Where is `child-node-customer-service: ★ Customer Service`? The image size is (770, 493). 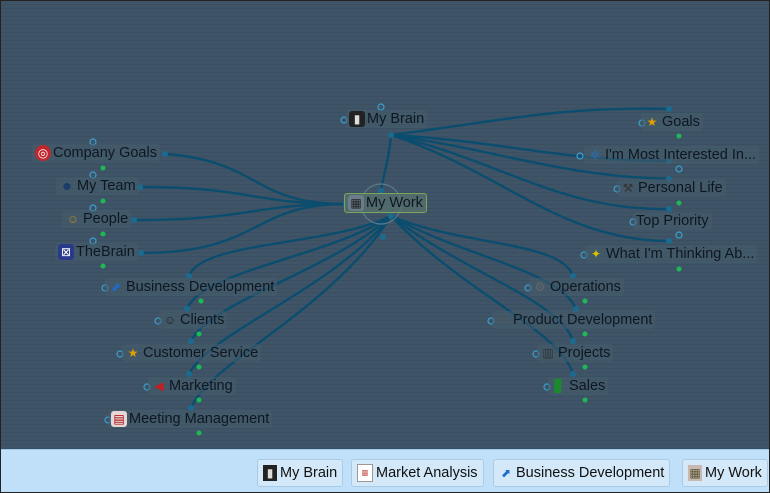
child-node-customer-service: ★ Customer Service is located at coordinates (192, 353).